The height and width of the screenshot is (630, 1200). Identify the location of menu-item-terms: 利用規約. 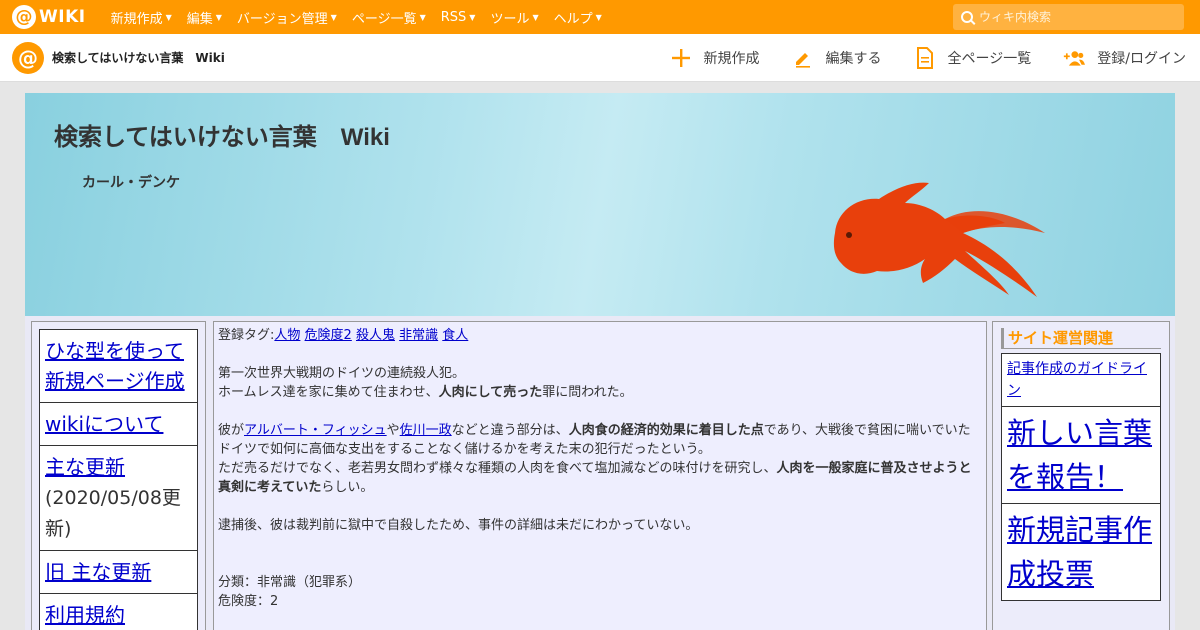
(118, 611).